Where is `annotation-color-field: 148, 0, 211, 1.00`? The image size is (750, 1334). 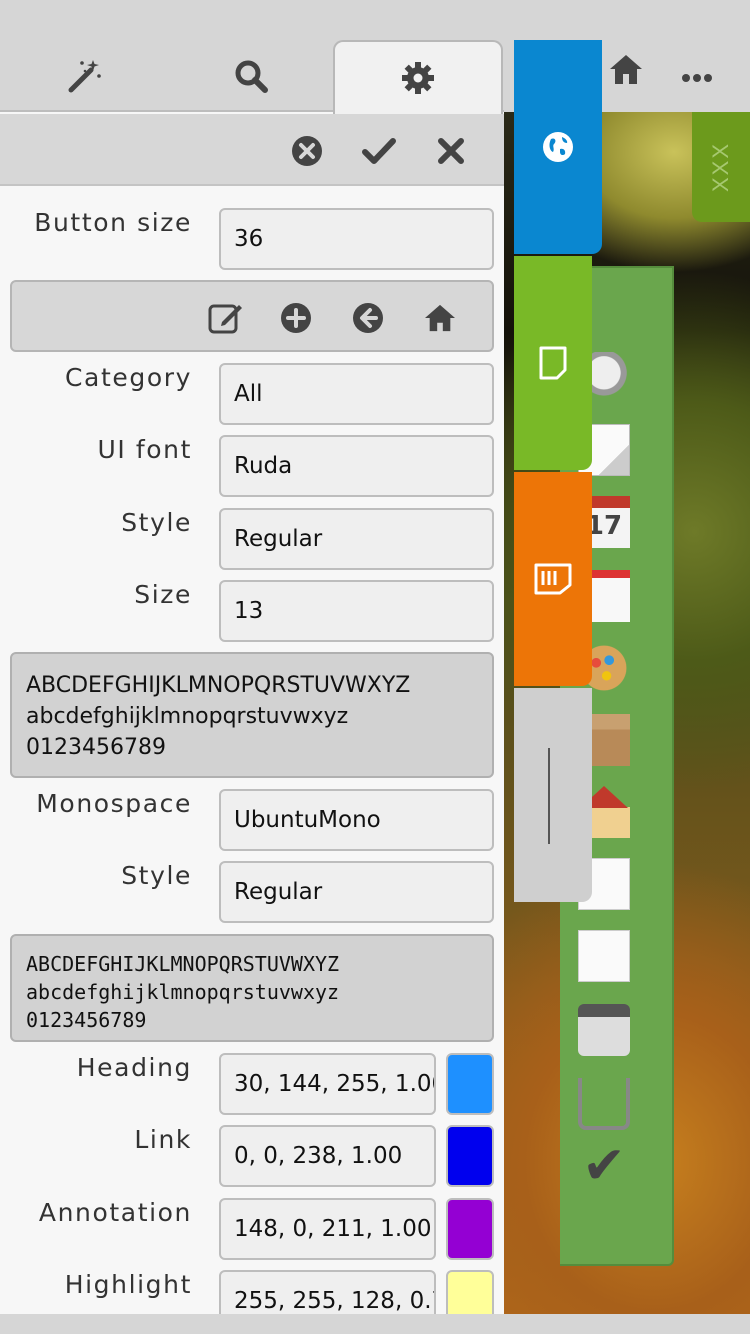
annotation-color-field: 148, 0, 211, 1.00 is located at coordinates (327, 1229).